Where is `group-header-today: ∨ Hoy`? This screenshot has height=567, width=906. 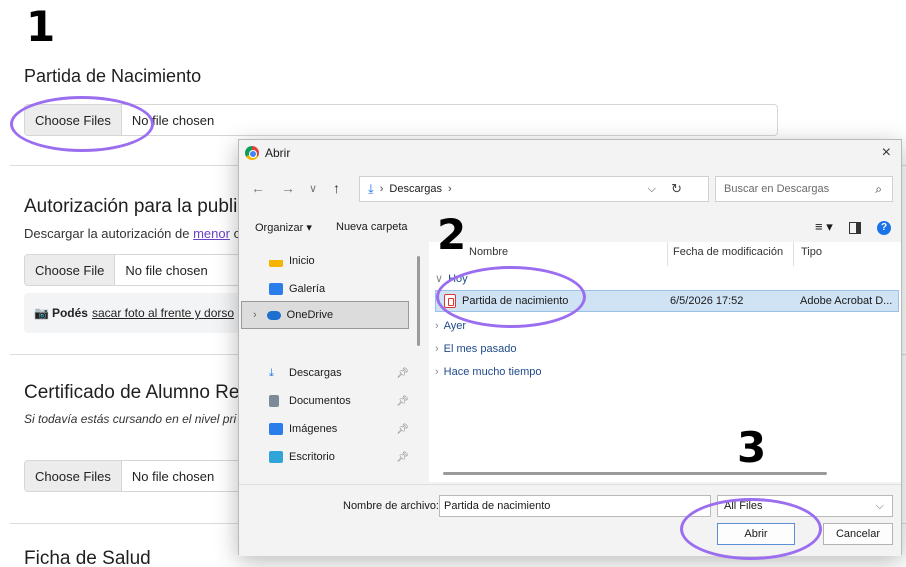 group-header-today: ∨ Hoy is located at coordinates (451, 278).